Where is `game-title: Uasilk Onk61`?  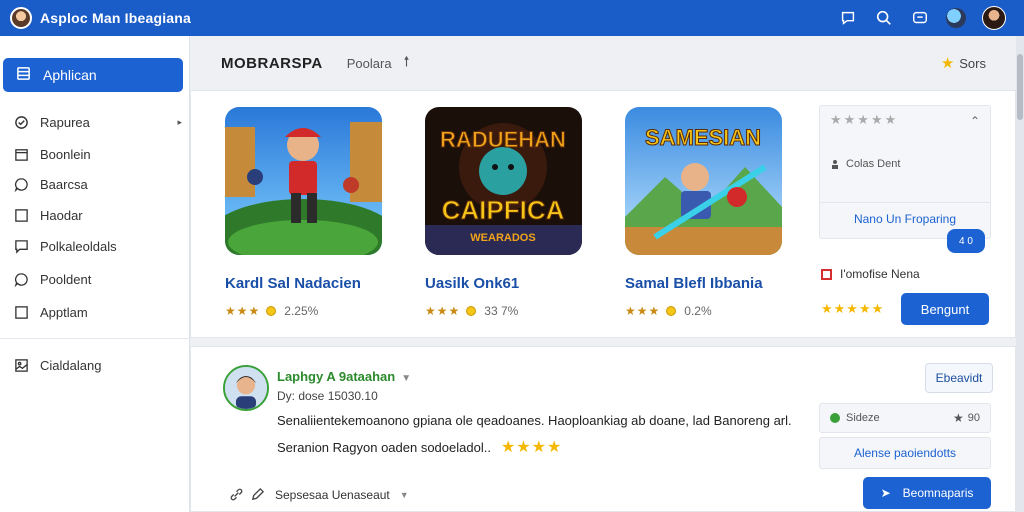
game-title: Uasilk Onk61 is located at coordinates (510, 283).